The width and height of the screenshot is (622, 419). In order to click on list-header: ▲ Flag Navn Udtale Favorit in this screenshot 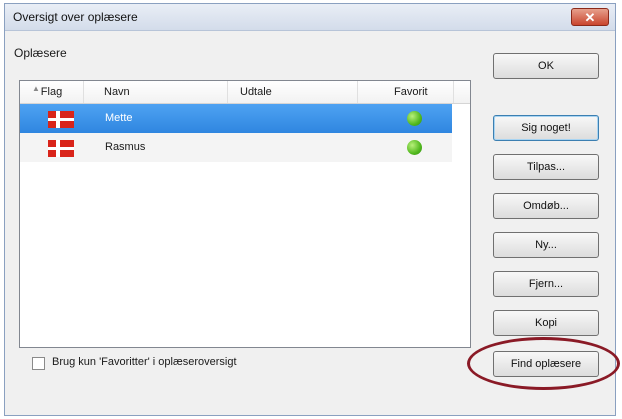, I will do `click(245, 92)`.